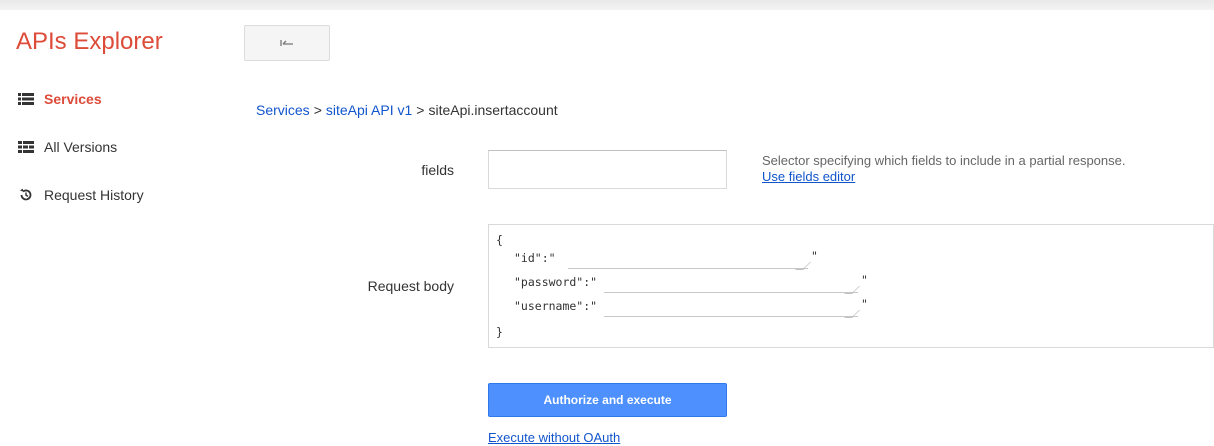 The height and width of the screenshot is (446, 1214). I want to click on top-bar, so click(607, 5).